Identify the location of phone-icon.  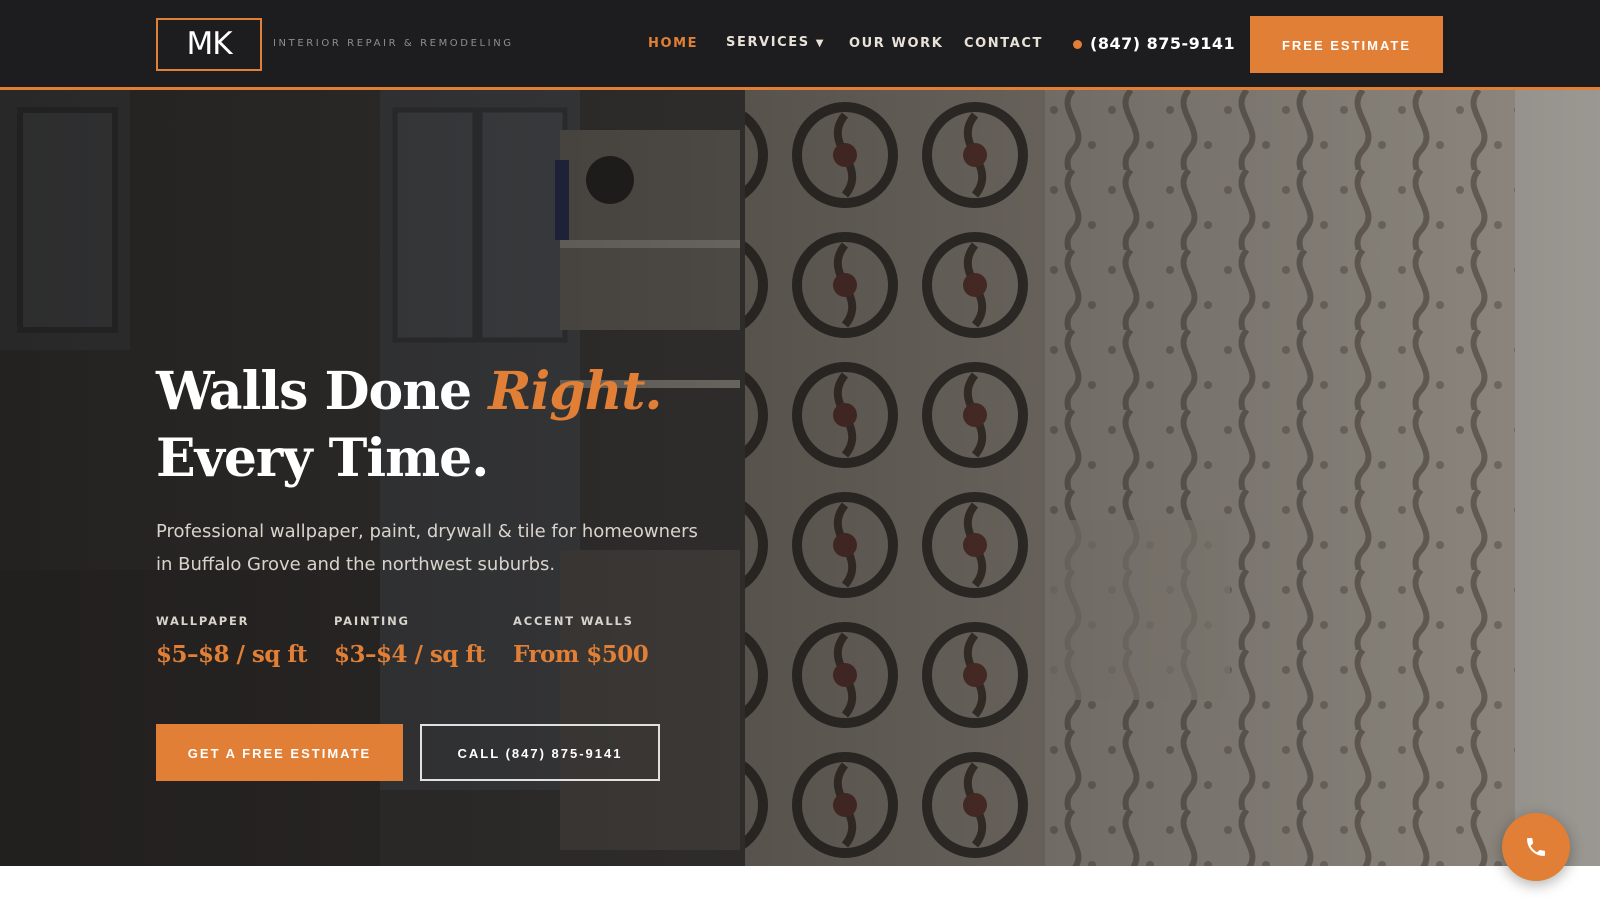
(1536, 847).